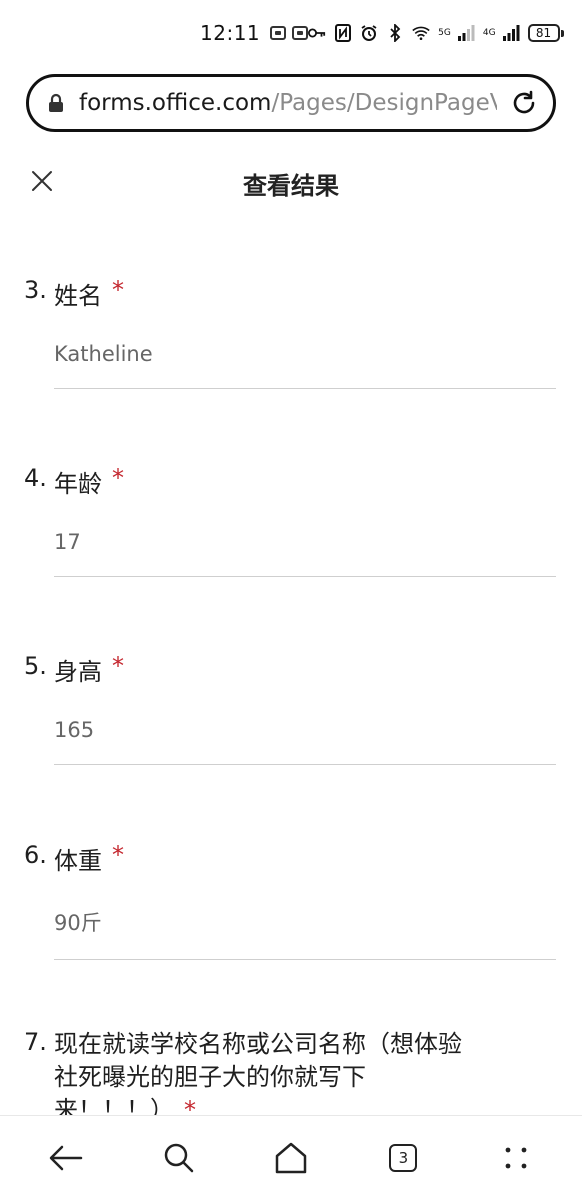  I want to click on tabs-count: 3, so click(403, 1158).